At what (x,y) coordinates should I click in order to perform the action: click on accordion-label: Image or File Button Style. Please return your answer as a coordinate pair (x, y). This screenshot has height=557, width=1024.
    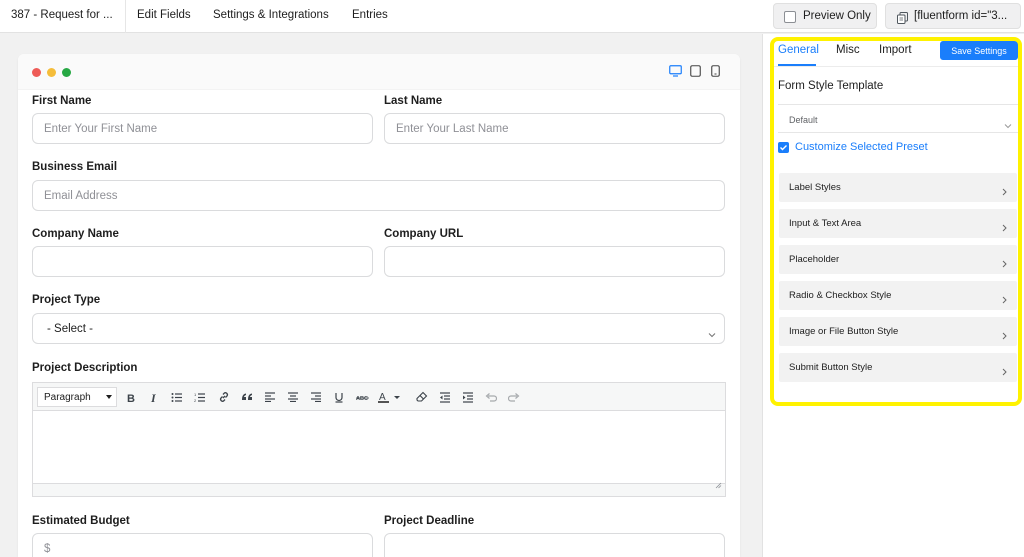
    Looking at the image, I should click on (844, 331).